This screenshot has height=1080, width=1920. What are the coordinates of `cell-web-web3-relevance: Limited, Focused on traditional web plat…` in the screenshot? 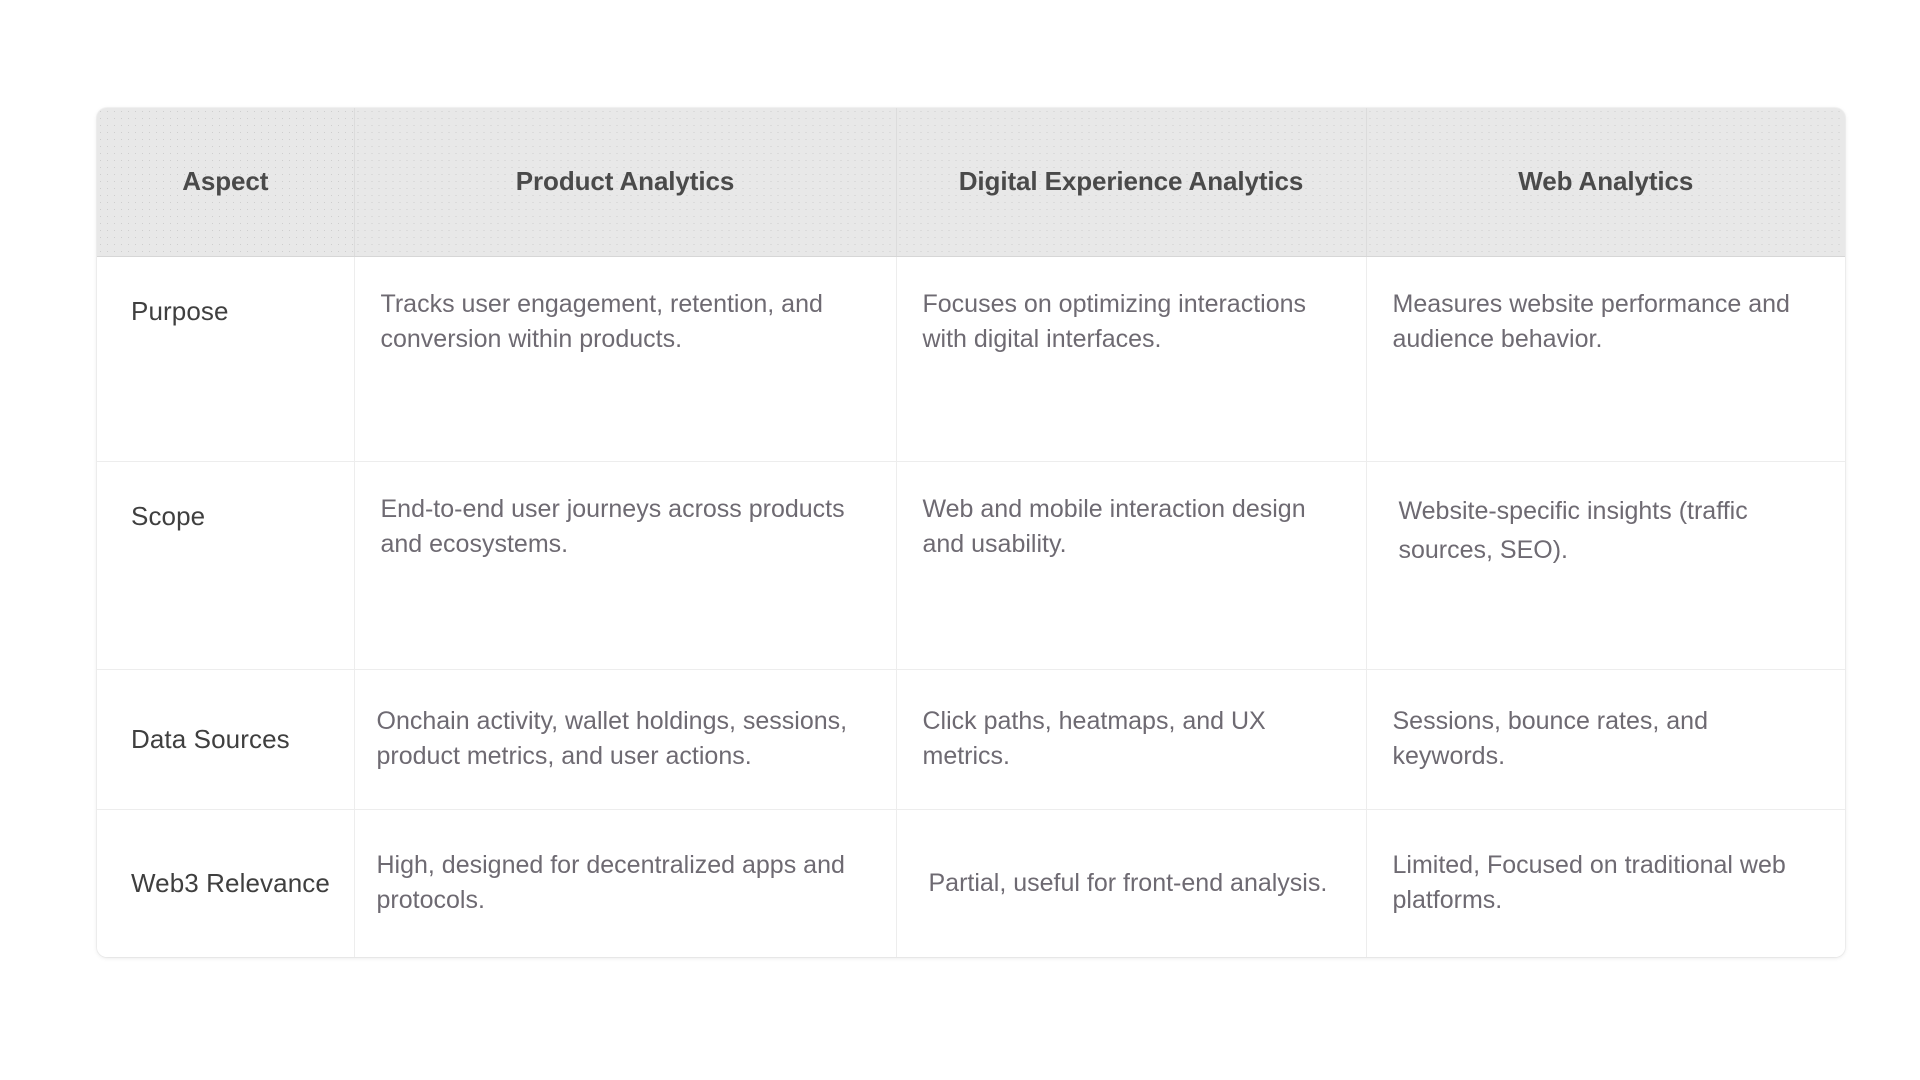 It's located at (1605, 883).